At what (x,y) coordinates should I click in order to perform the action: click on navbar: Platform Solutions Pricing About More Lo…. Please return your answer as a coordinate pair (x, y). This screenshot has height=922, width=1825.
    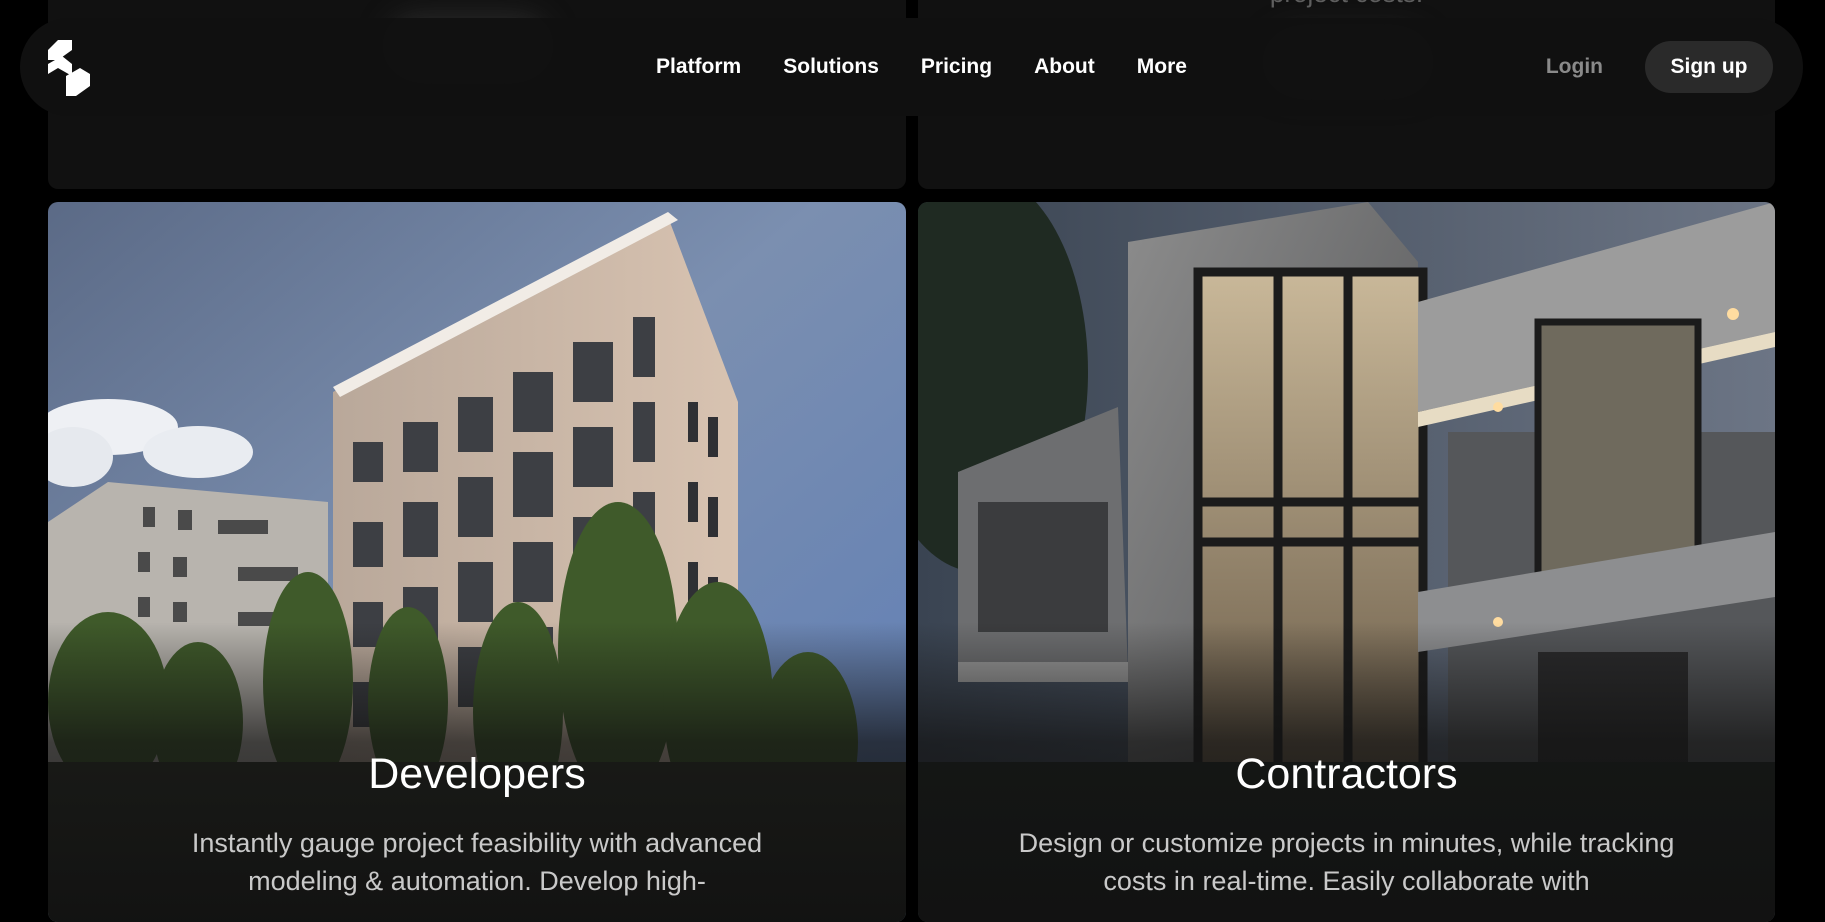
    Looking at the image, I should click on (911, 67).